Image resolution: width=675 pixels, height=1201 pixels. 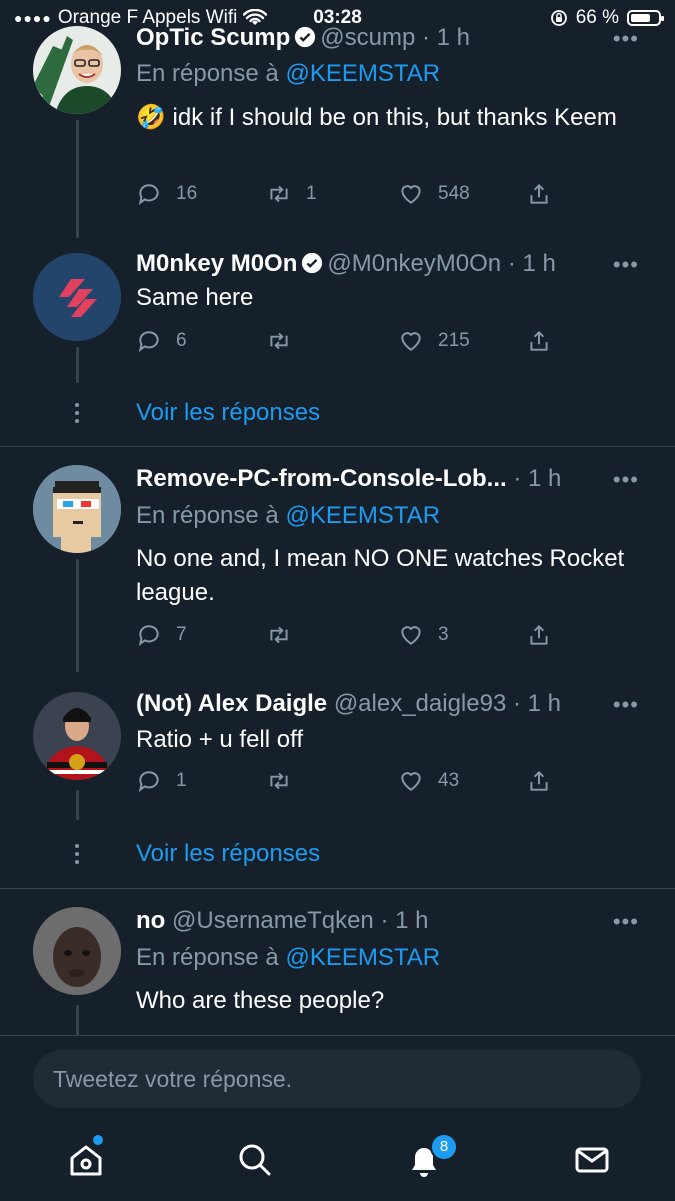 I want to click on retweet-count: 1, so click(x=311, y=193).